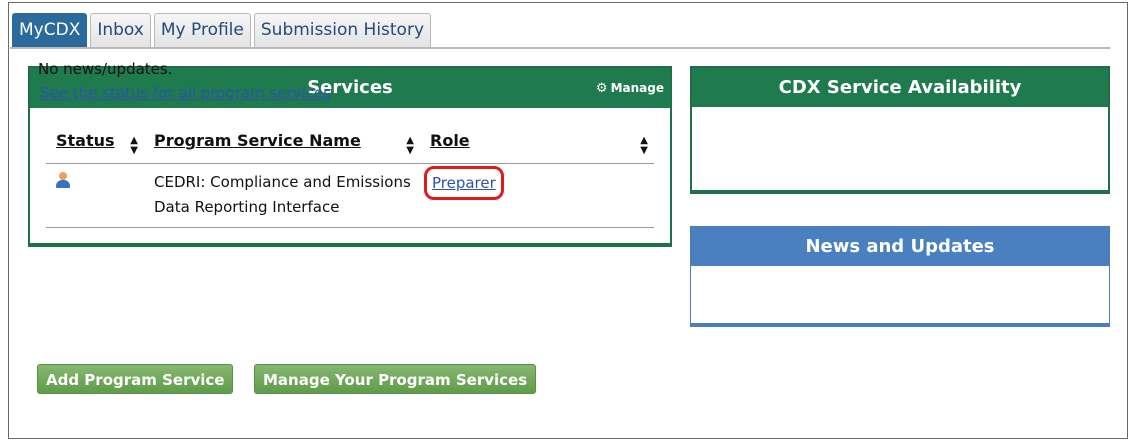 This screenshot has width=1130, height=441. I want to click on tab-mycdx: MyCDX, so click(50, 30).